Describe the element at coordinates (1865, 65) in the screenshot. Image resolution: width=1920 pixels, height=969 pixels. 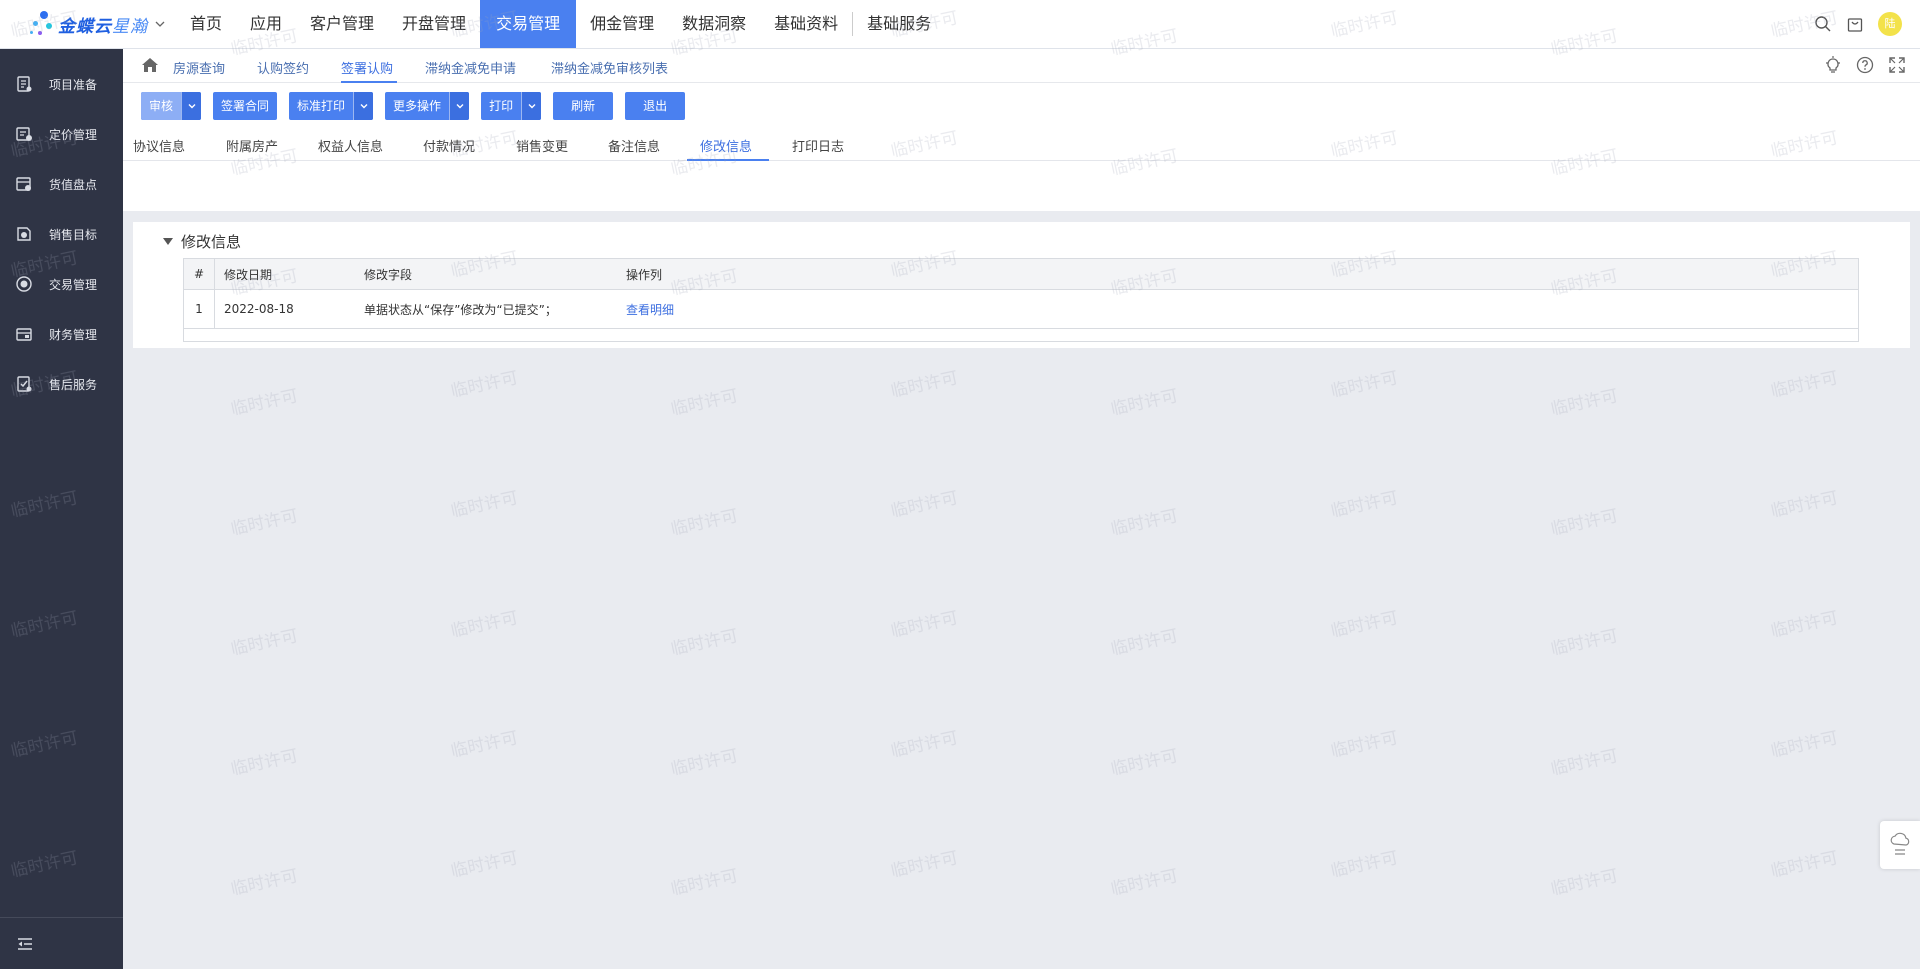
I see `help-icon` at that location.